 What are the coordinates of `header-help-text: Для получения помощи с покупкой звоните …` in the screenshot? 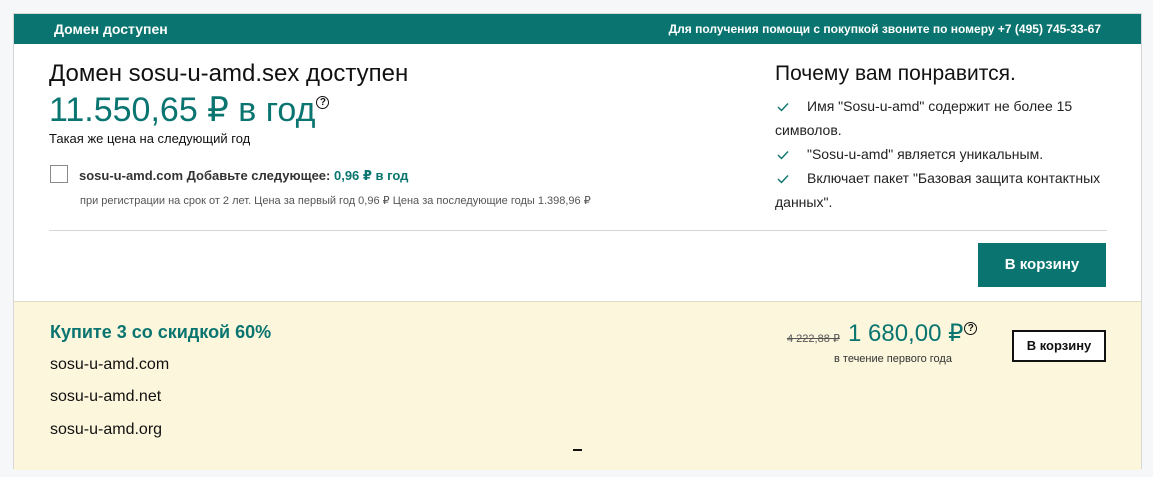 It's located at (884, 29).